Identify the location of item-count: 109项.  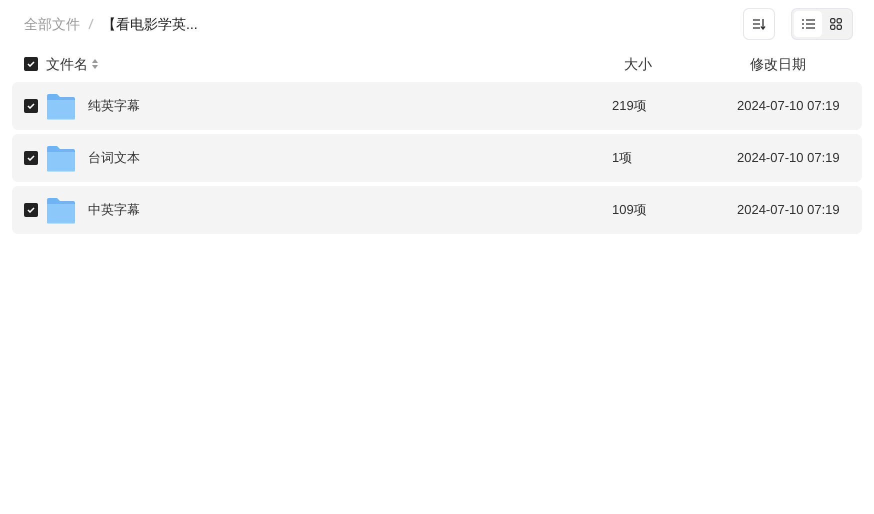
(630, 210).